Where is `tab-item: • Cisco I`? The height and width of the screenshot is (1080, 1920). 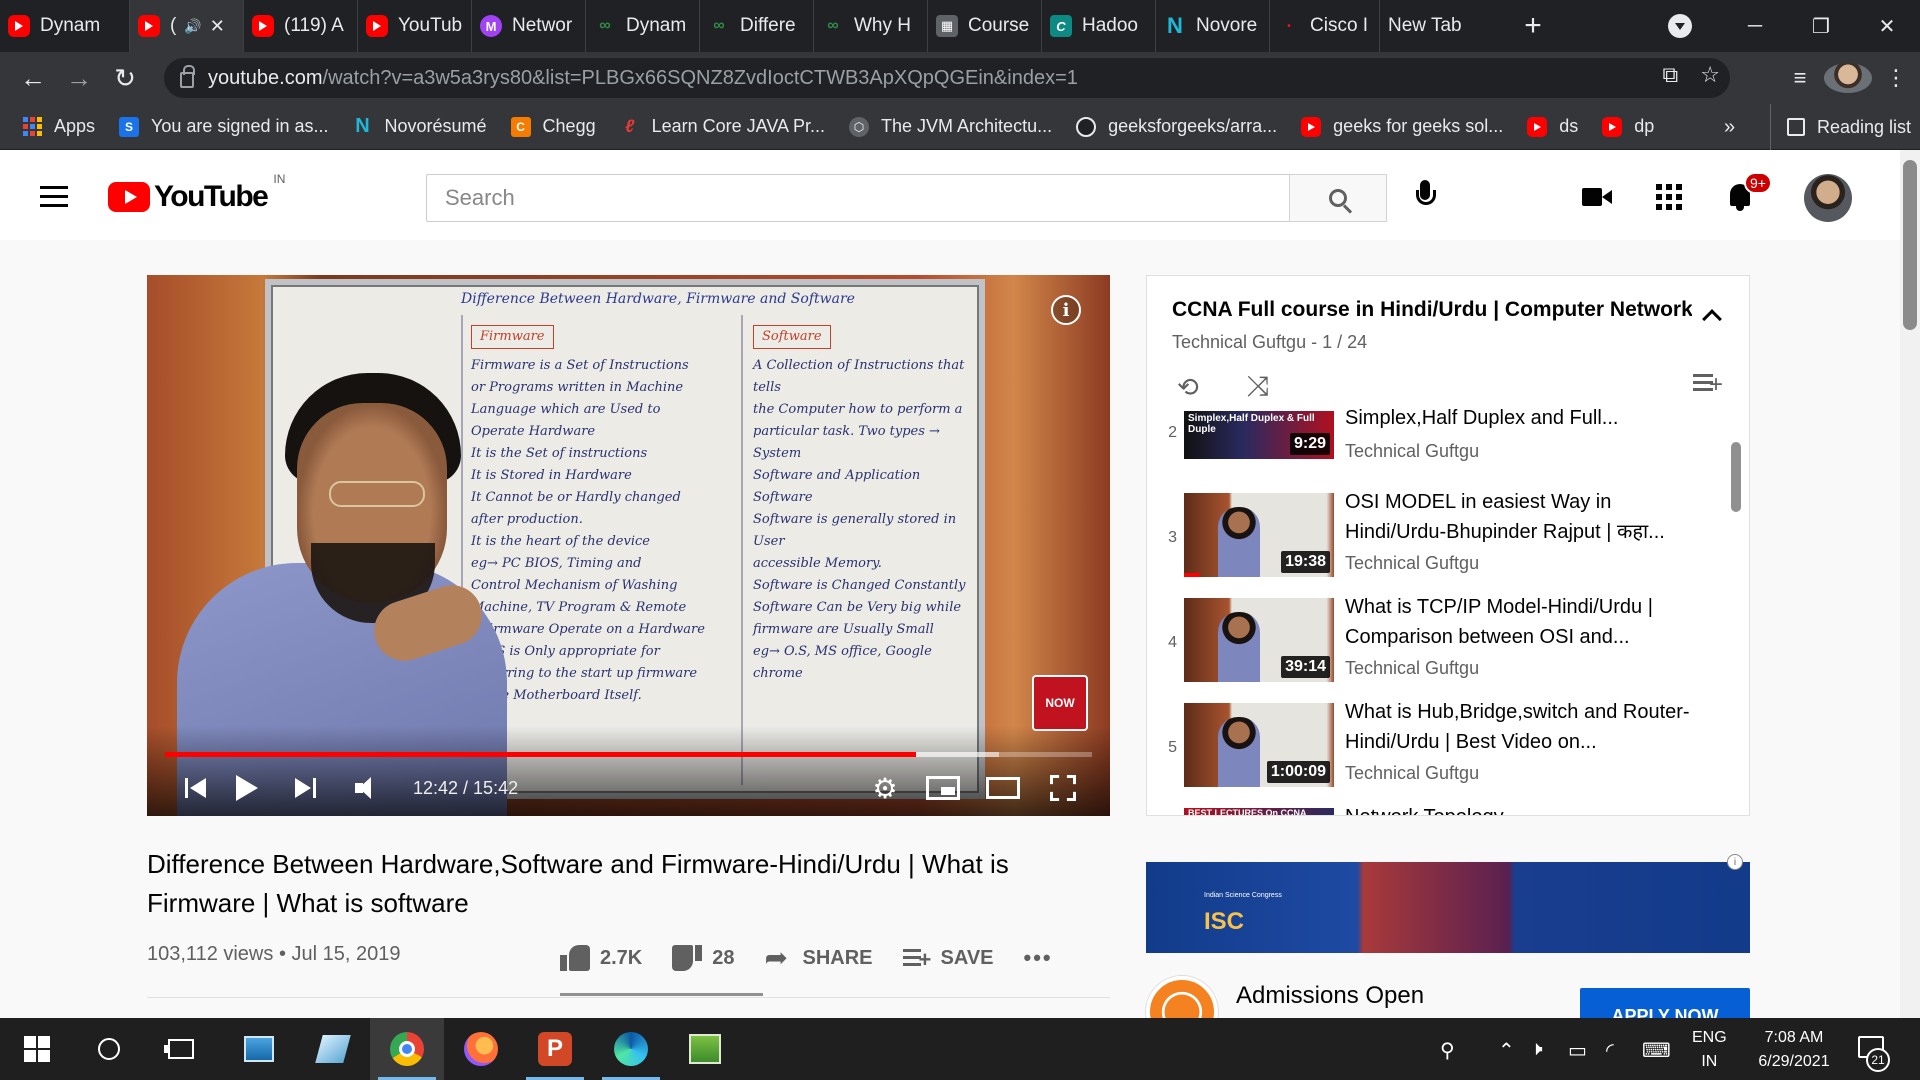 tab-item: • Cisco I is located at coordinates (1325, 26).